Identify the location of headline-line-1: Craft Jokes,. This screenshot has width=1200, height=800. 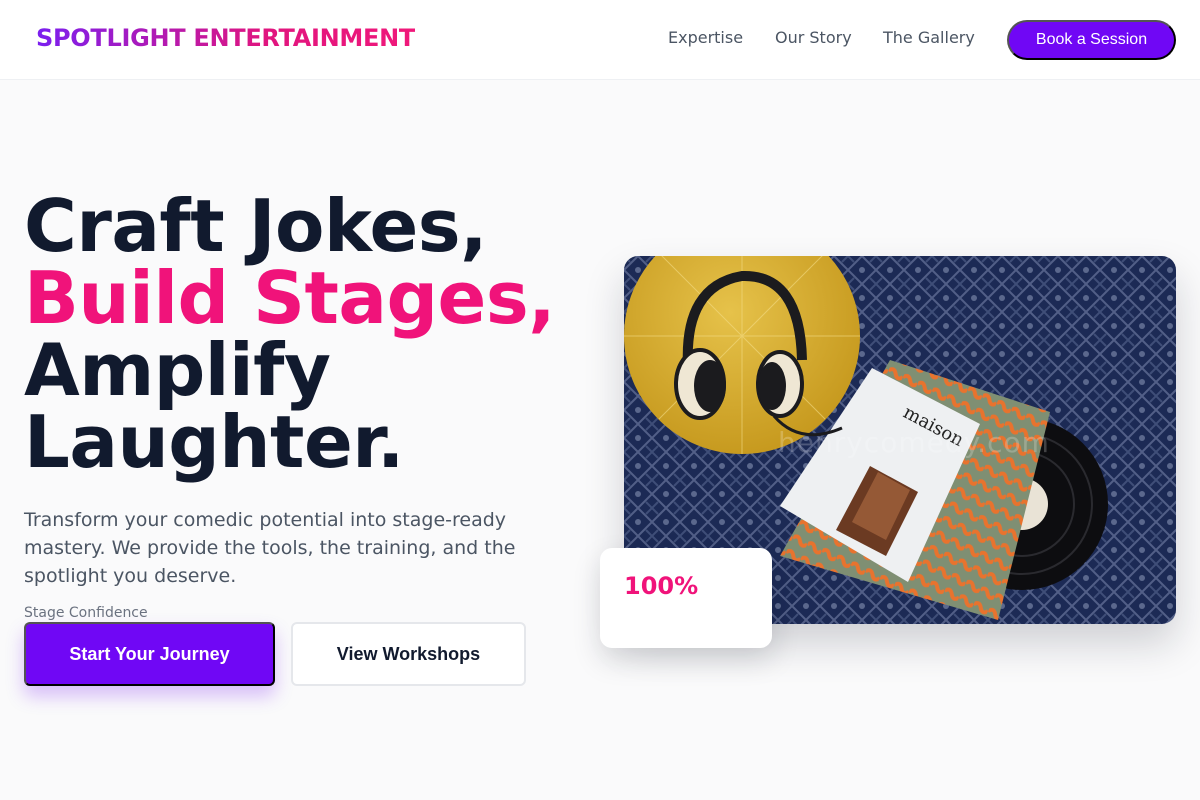
(255, 226).